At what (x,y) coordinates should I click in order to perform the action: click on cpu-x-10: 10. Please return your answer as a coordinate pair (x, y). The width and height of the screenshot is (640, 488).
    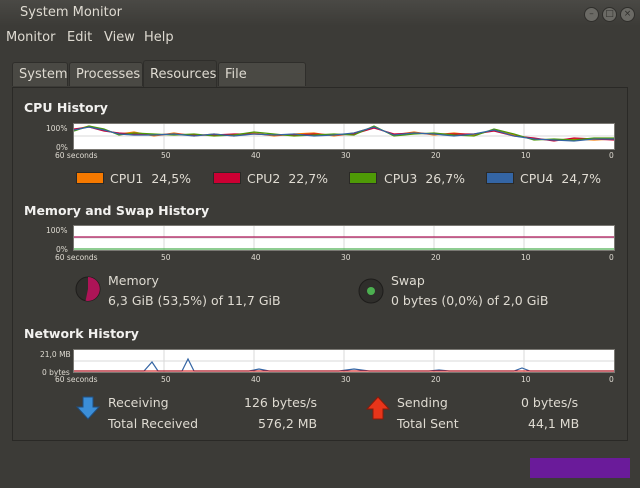
    Looking at the image, I should click on (526, 155).